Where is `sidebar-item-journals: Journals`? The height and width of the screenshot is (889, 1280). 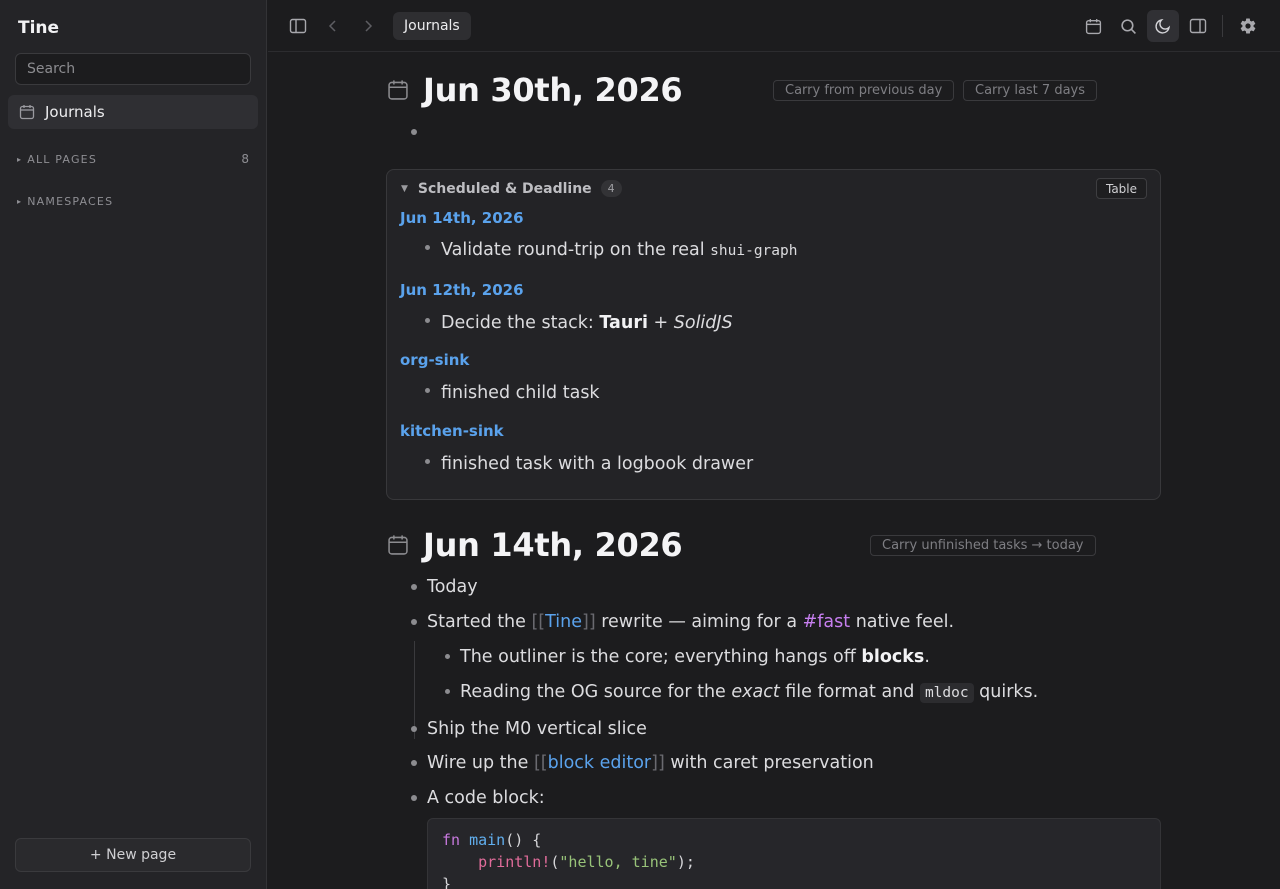
sidebar-item-journals: Journals is located at coordinates (133, 112).